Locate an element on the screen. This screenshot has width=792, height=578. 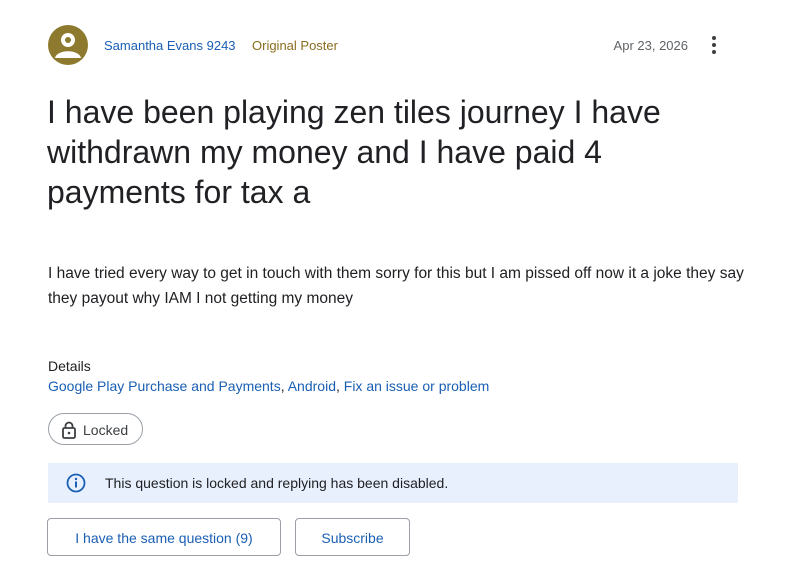
person-icon is located at coordinates (68, 45).